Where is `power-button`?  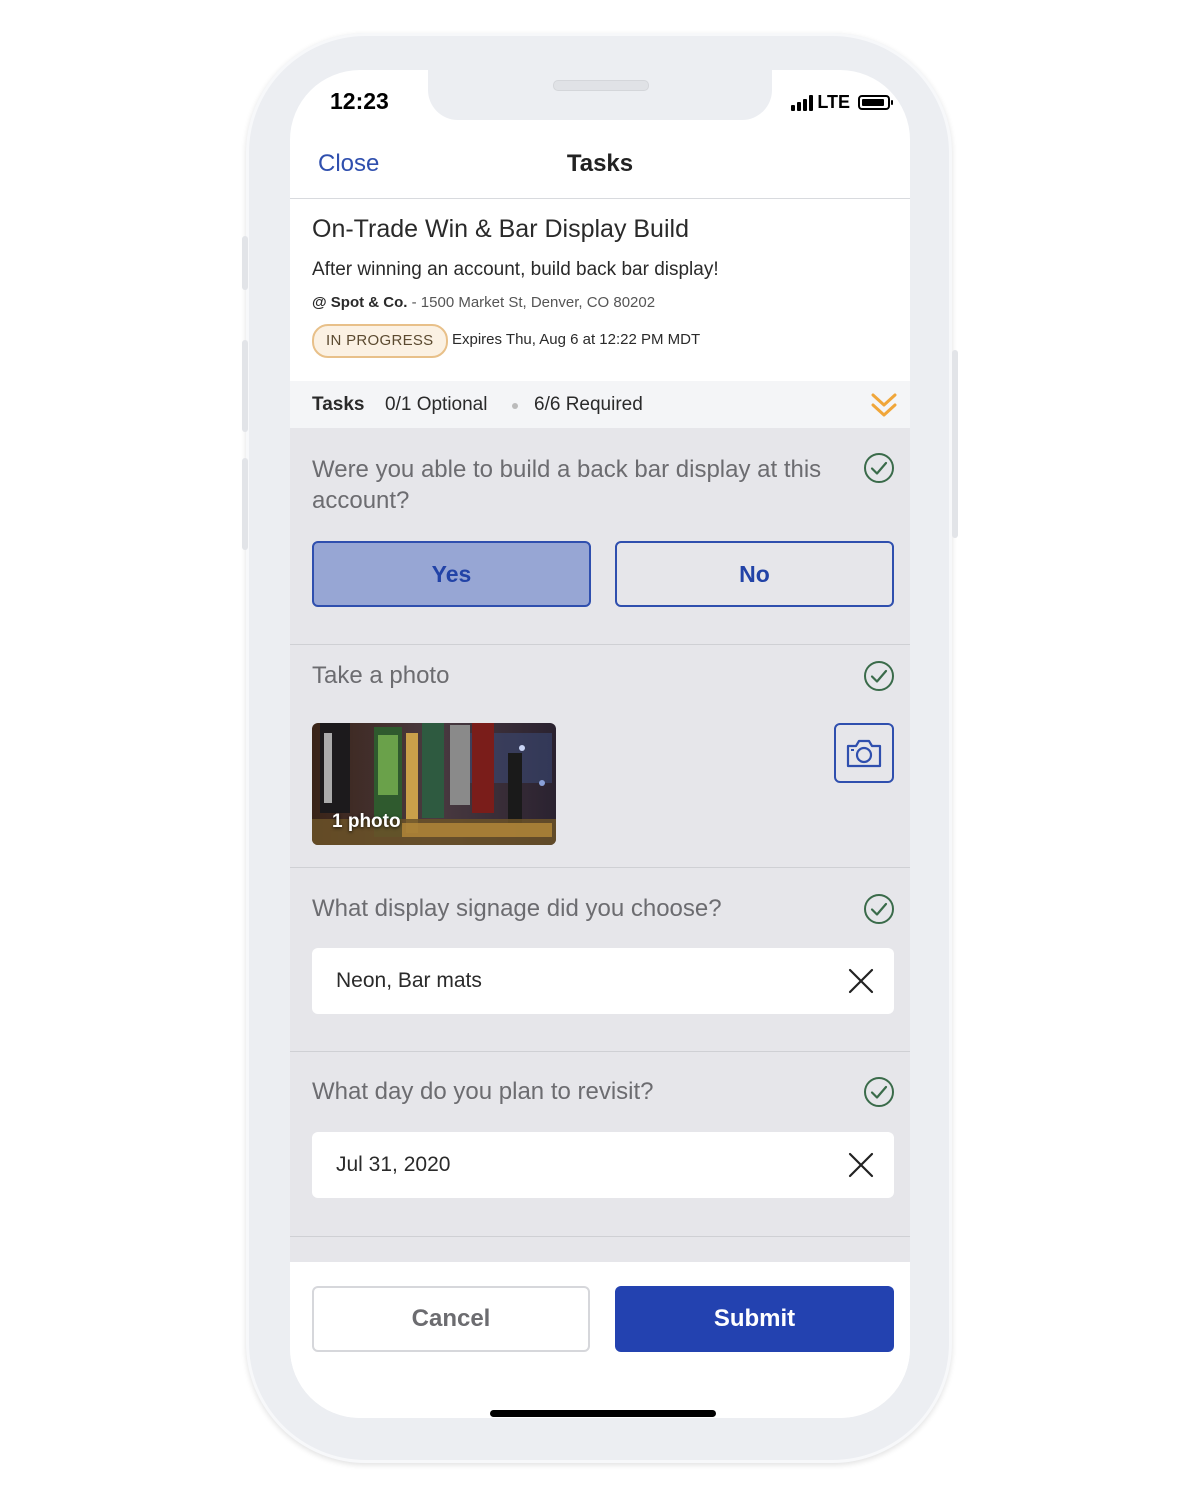
power-button is located at coordinates (955, 444).